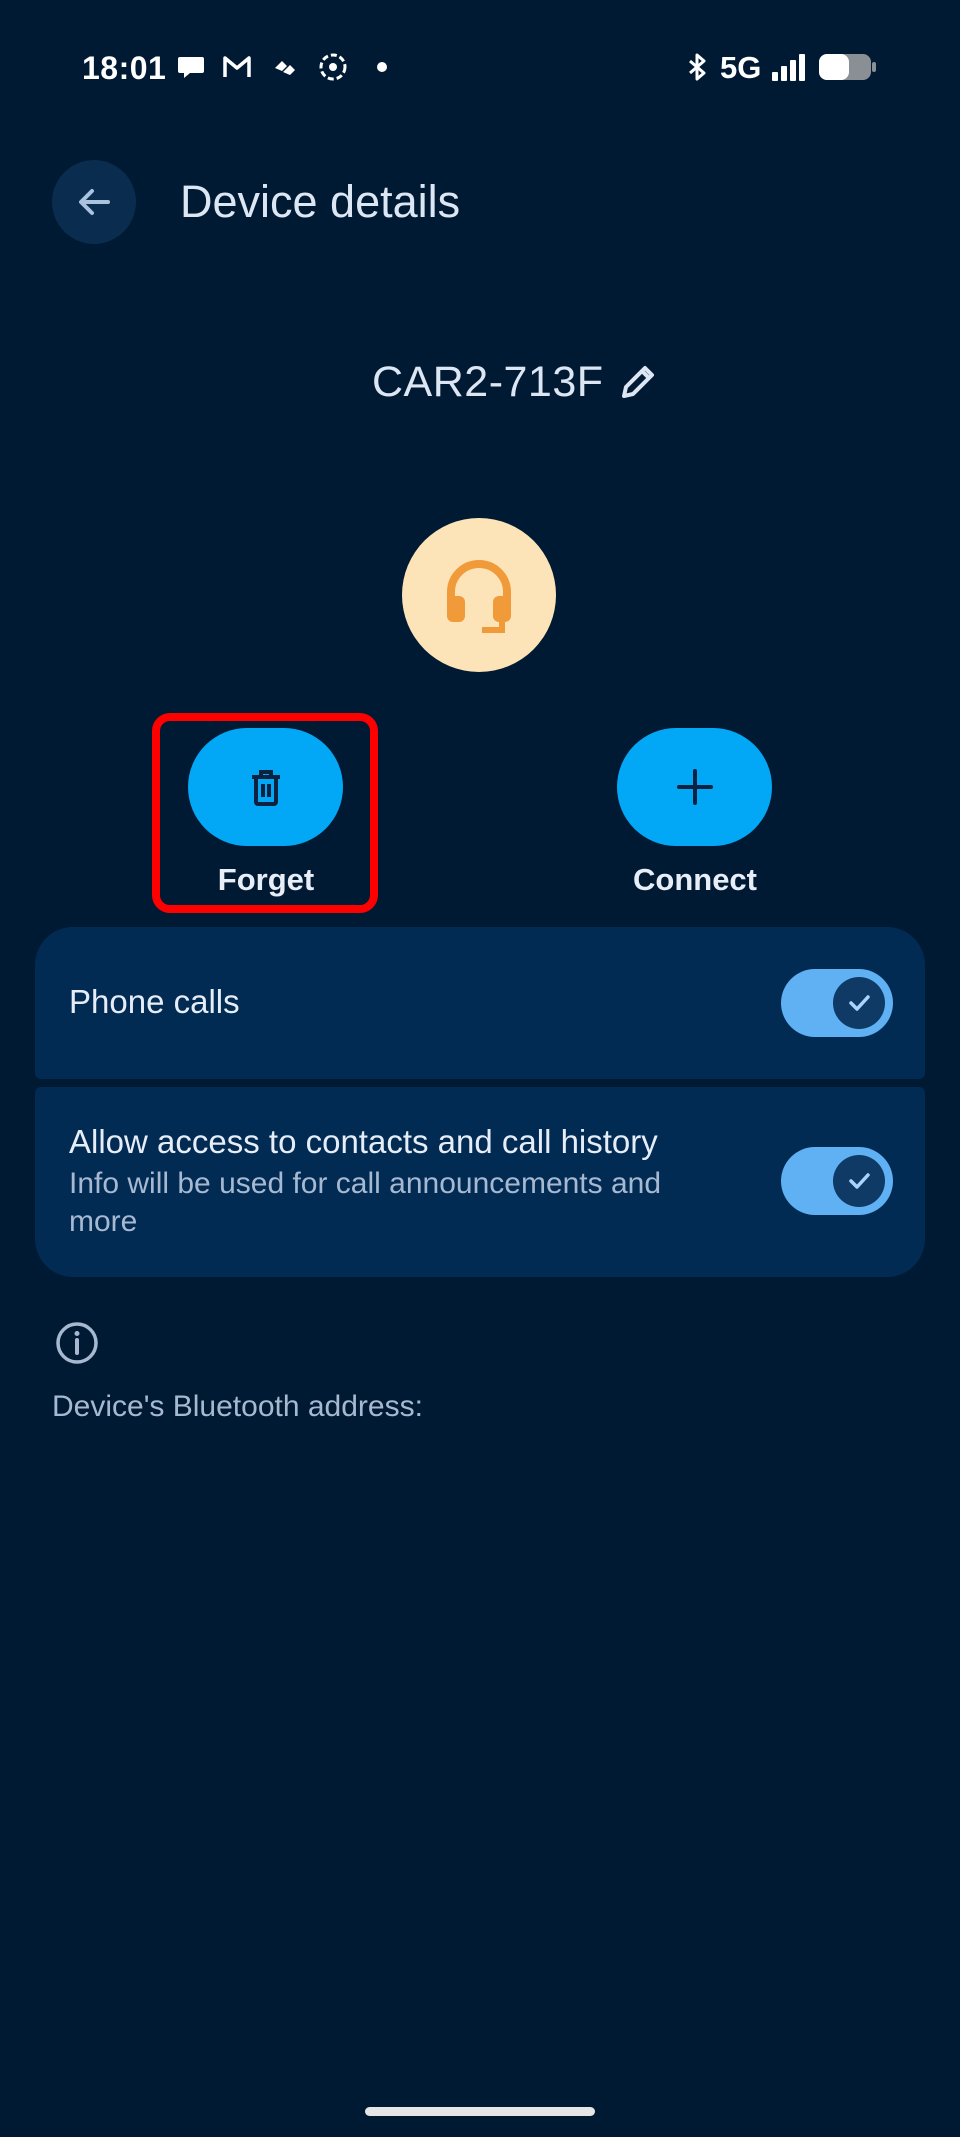 This screenshot has width=960, height=2137. What do you see at coordinates (103, 1221) in the screenshot?
I see `contacts-access-subtitle-line2: more` at bounding box center [103, 1221].